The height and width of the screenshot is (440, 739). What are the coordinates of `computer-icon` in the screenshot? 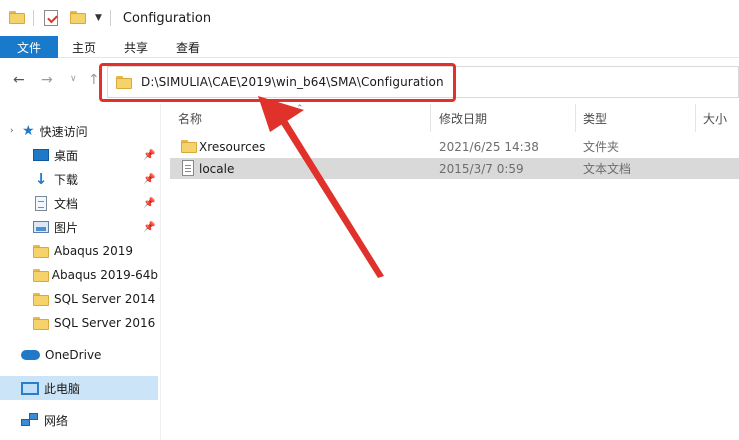 It's located at (30, 388).